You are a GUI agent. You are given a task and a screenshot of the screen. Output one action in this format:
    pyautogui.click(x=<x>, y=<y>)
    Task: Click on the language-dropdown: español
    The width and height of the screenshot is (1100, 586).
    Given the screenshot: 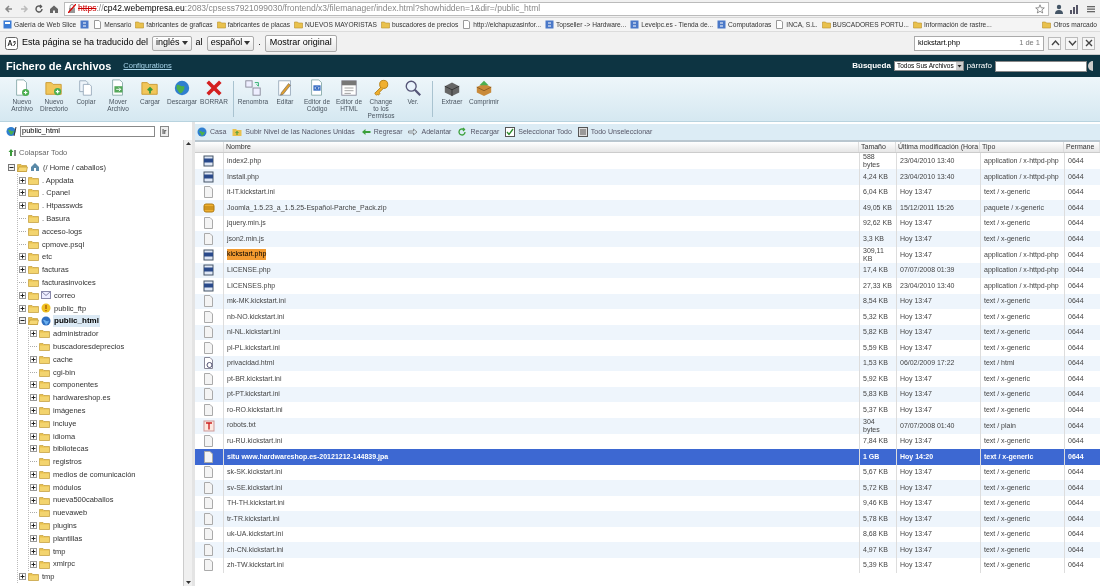 What is the action you would take?
    pyautogui.click(x=230, y=43)
    